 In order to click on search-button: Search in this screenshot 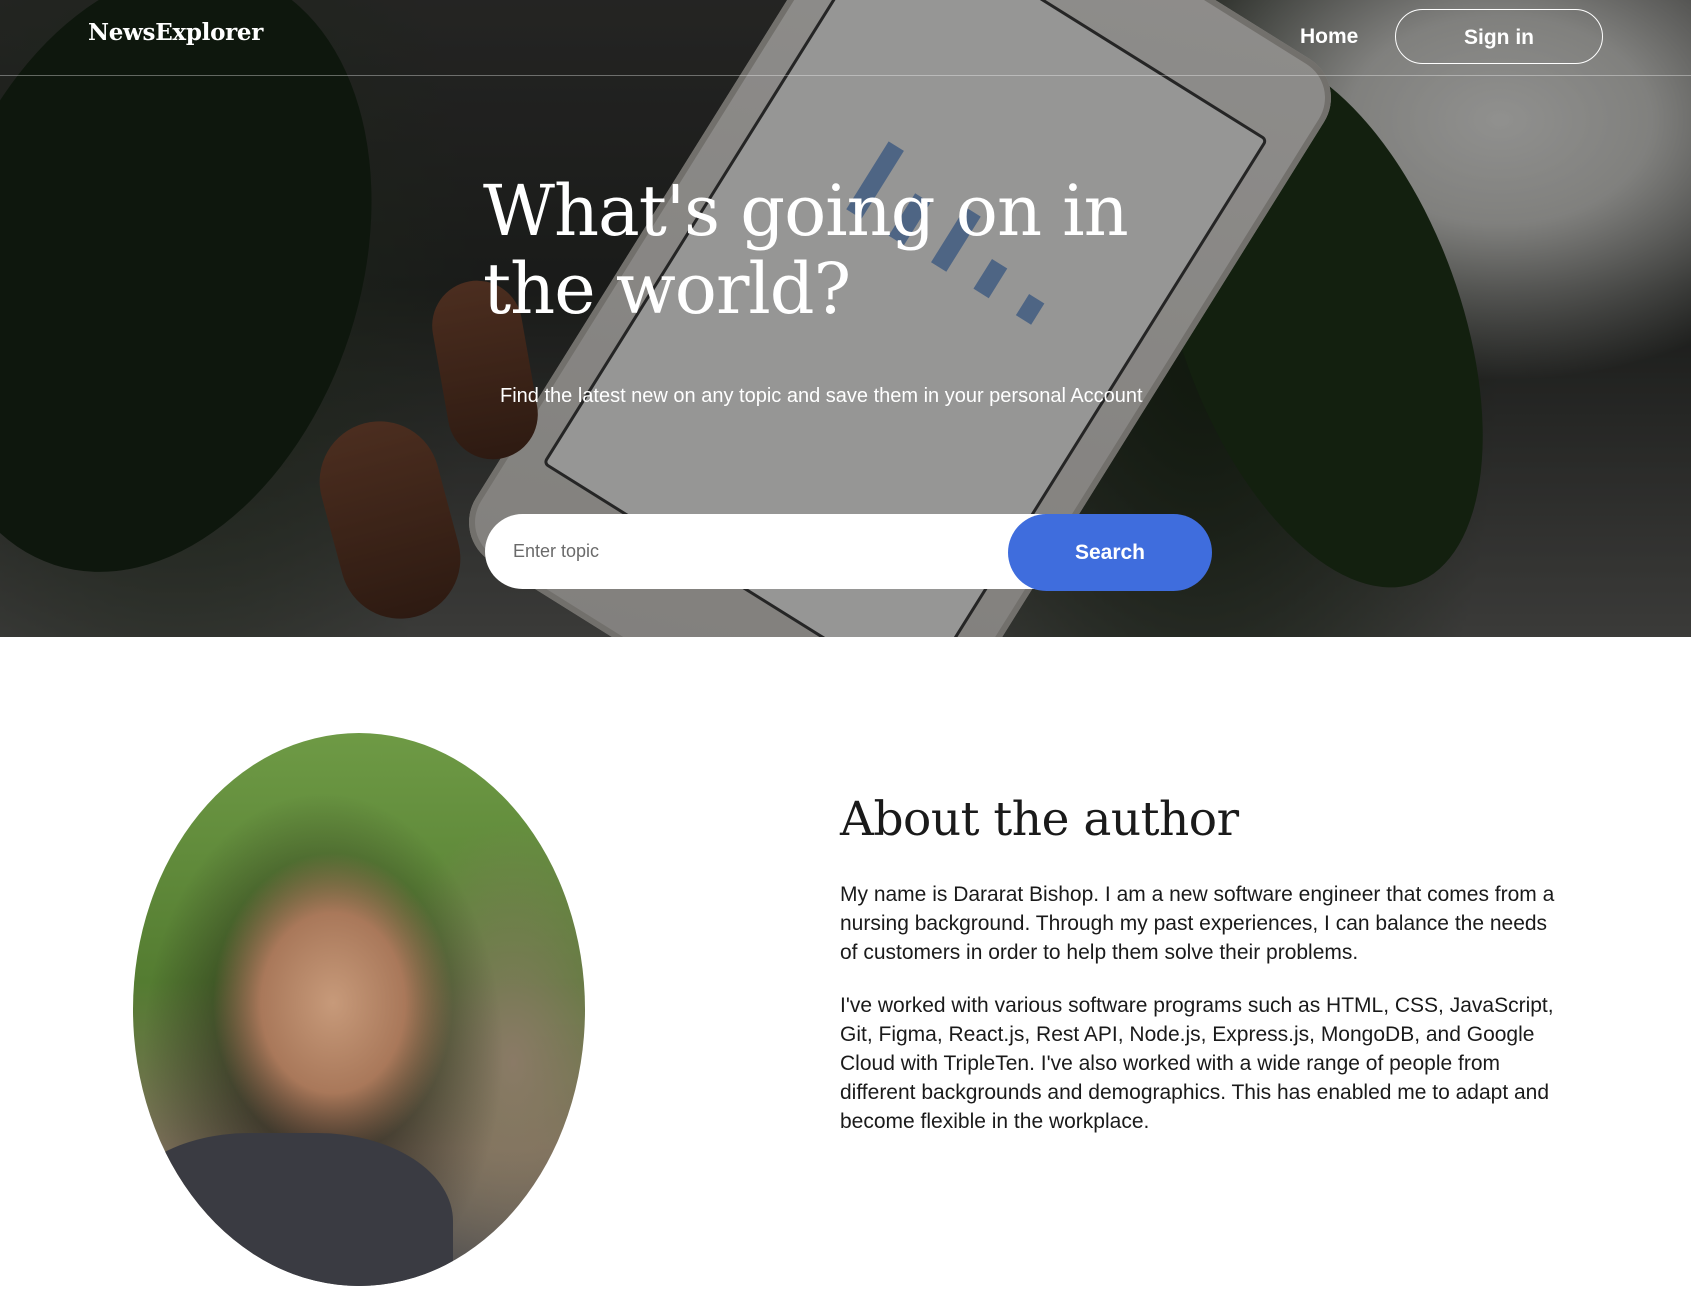, I will do `click(1110, 552)`.